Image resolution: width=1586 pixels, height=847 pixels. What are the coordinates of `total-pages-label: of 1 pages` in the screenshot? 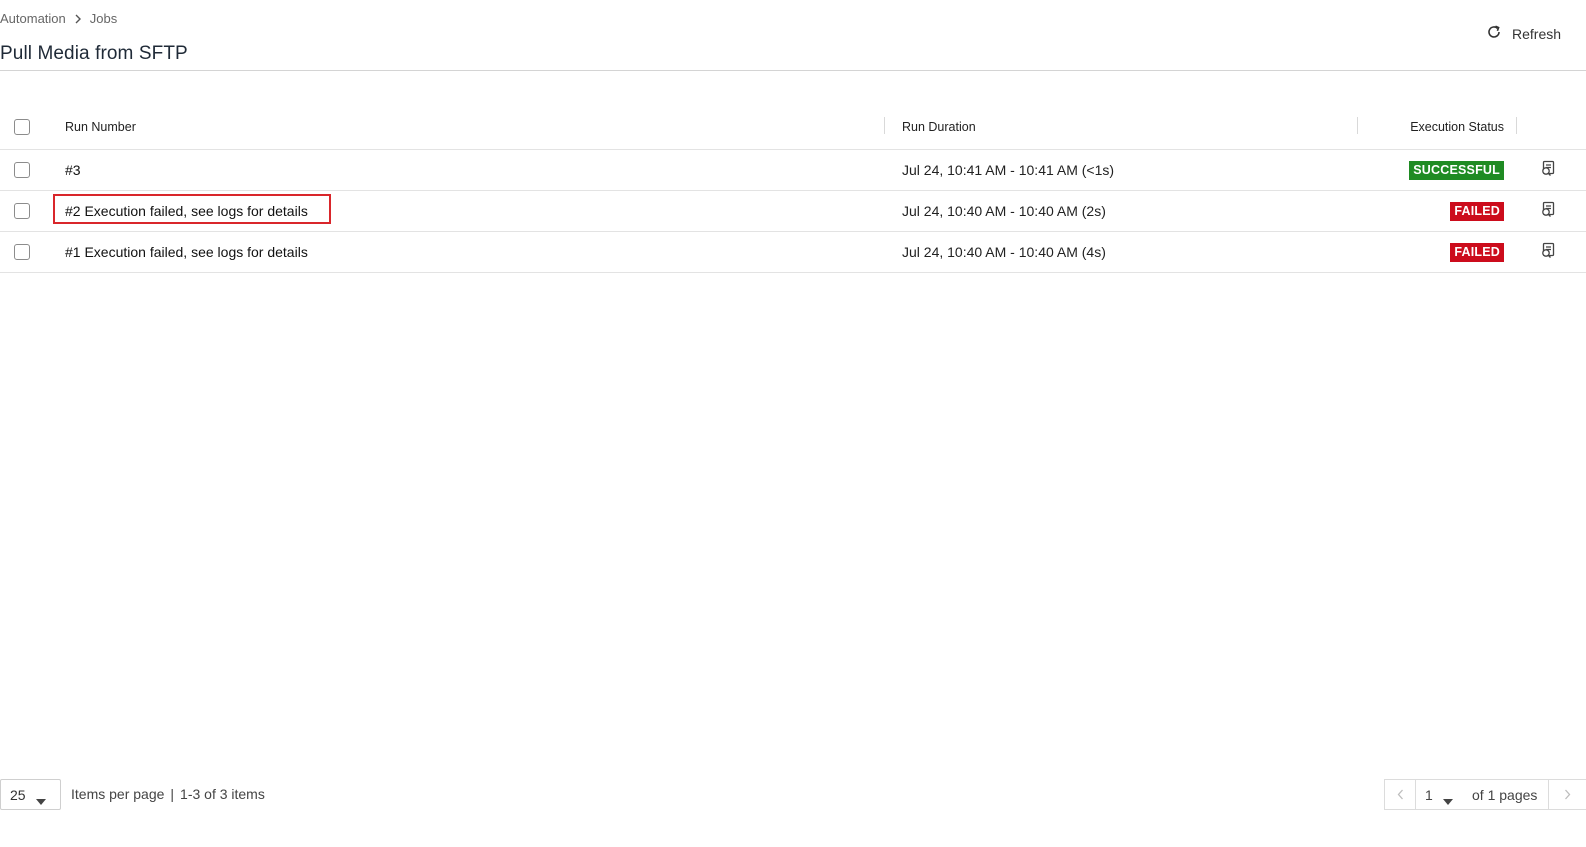 It's located at (1505, 794).